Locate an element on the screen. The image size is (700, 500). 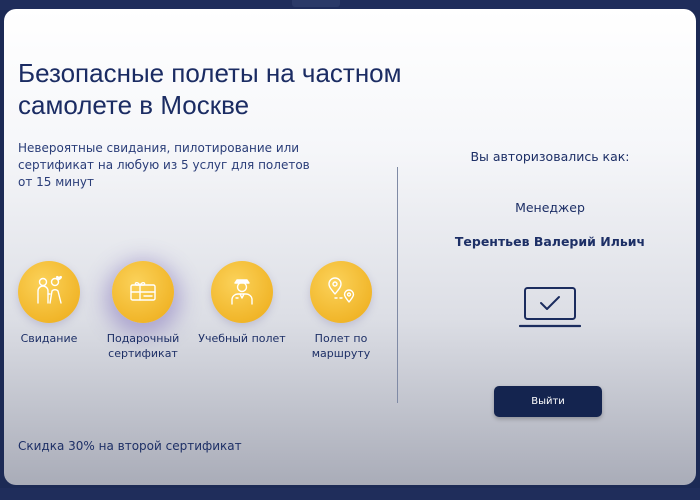
service-route-flight: Полет по маршруту is located at coordinates (341, 311).